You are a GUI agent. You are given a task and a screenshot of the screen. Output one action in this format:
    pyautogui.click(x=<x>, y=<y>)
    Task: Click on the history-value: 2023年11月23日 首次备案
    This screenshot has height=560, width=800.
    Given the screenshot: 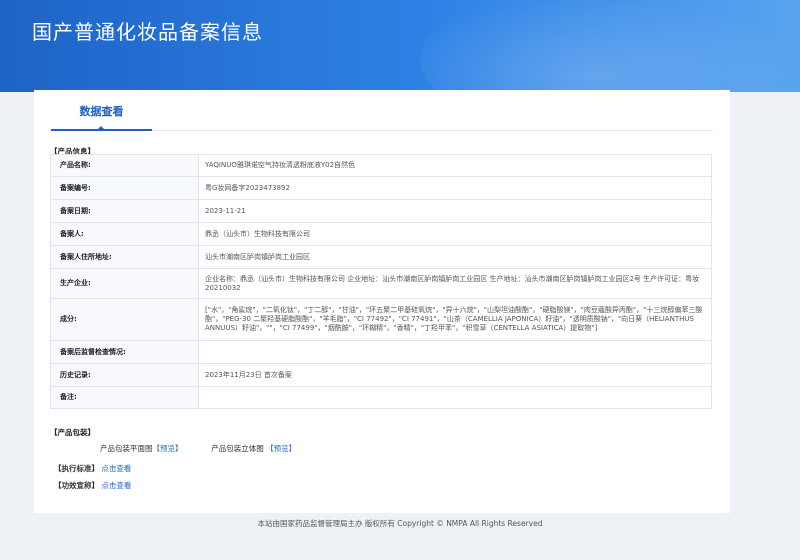 What is the action you would take?
    pyautogui.click(x=455, y=375)
    